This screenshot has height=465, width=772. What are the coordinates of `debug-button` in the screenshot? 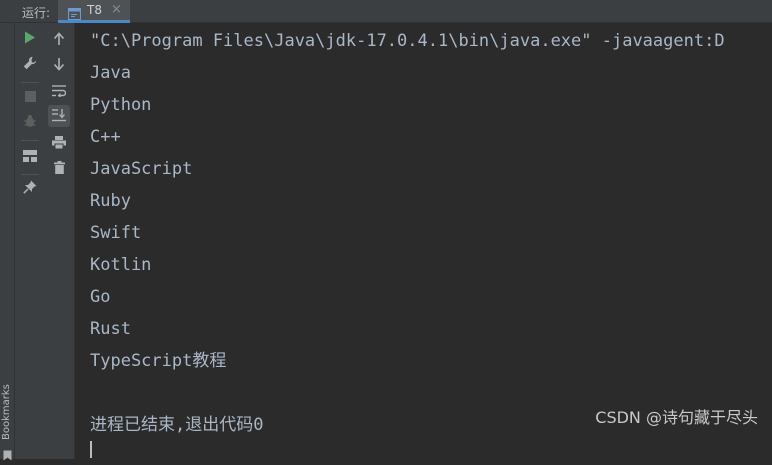 It's located at (30, 122).